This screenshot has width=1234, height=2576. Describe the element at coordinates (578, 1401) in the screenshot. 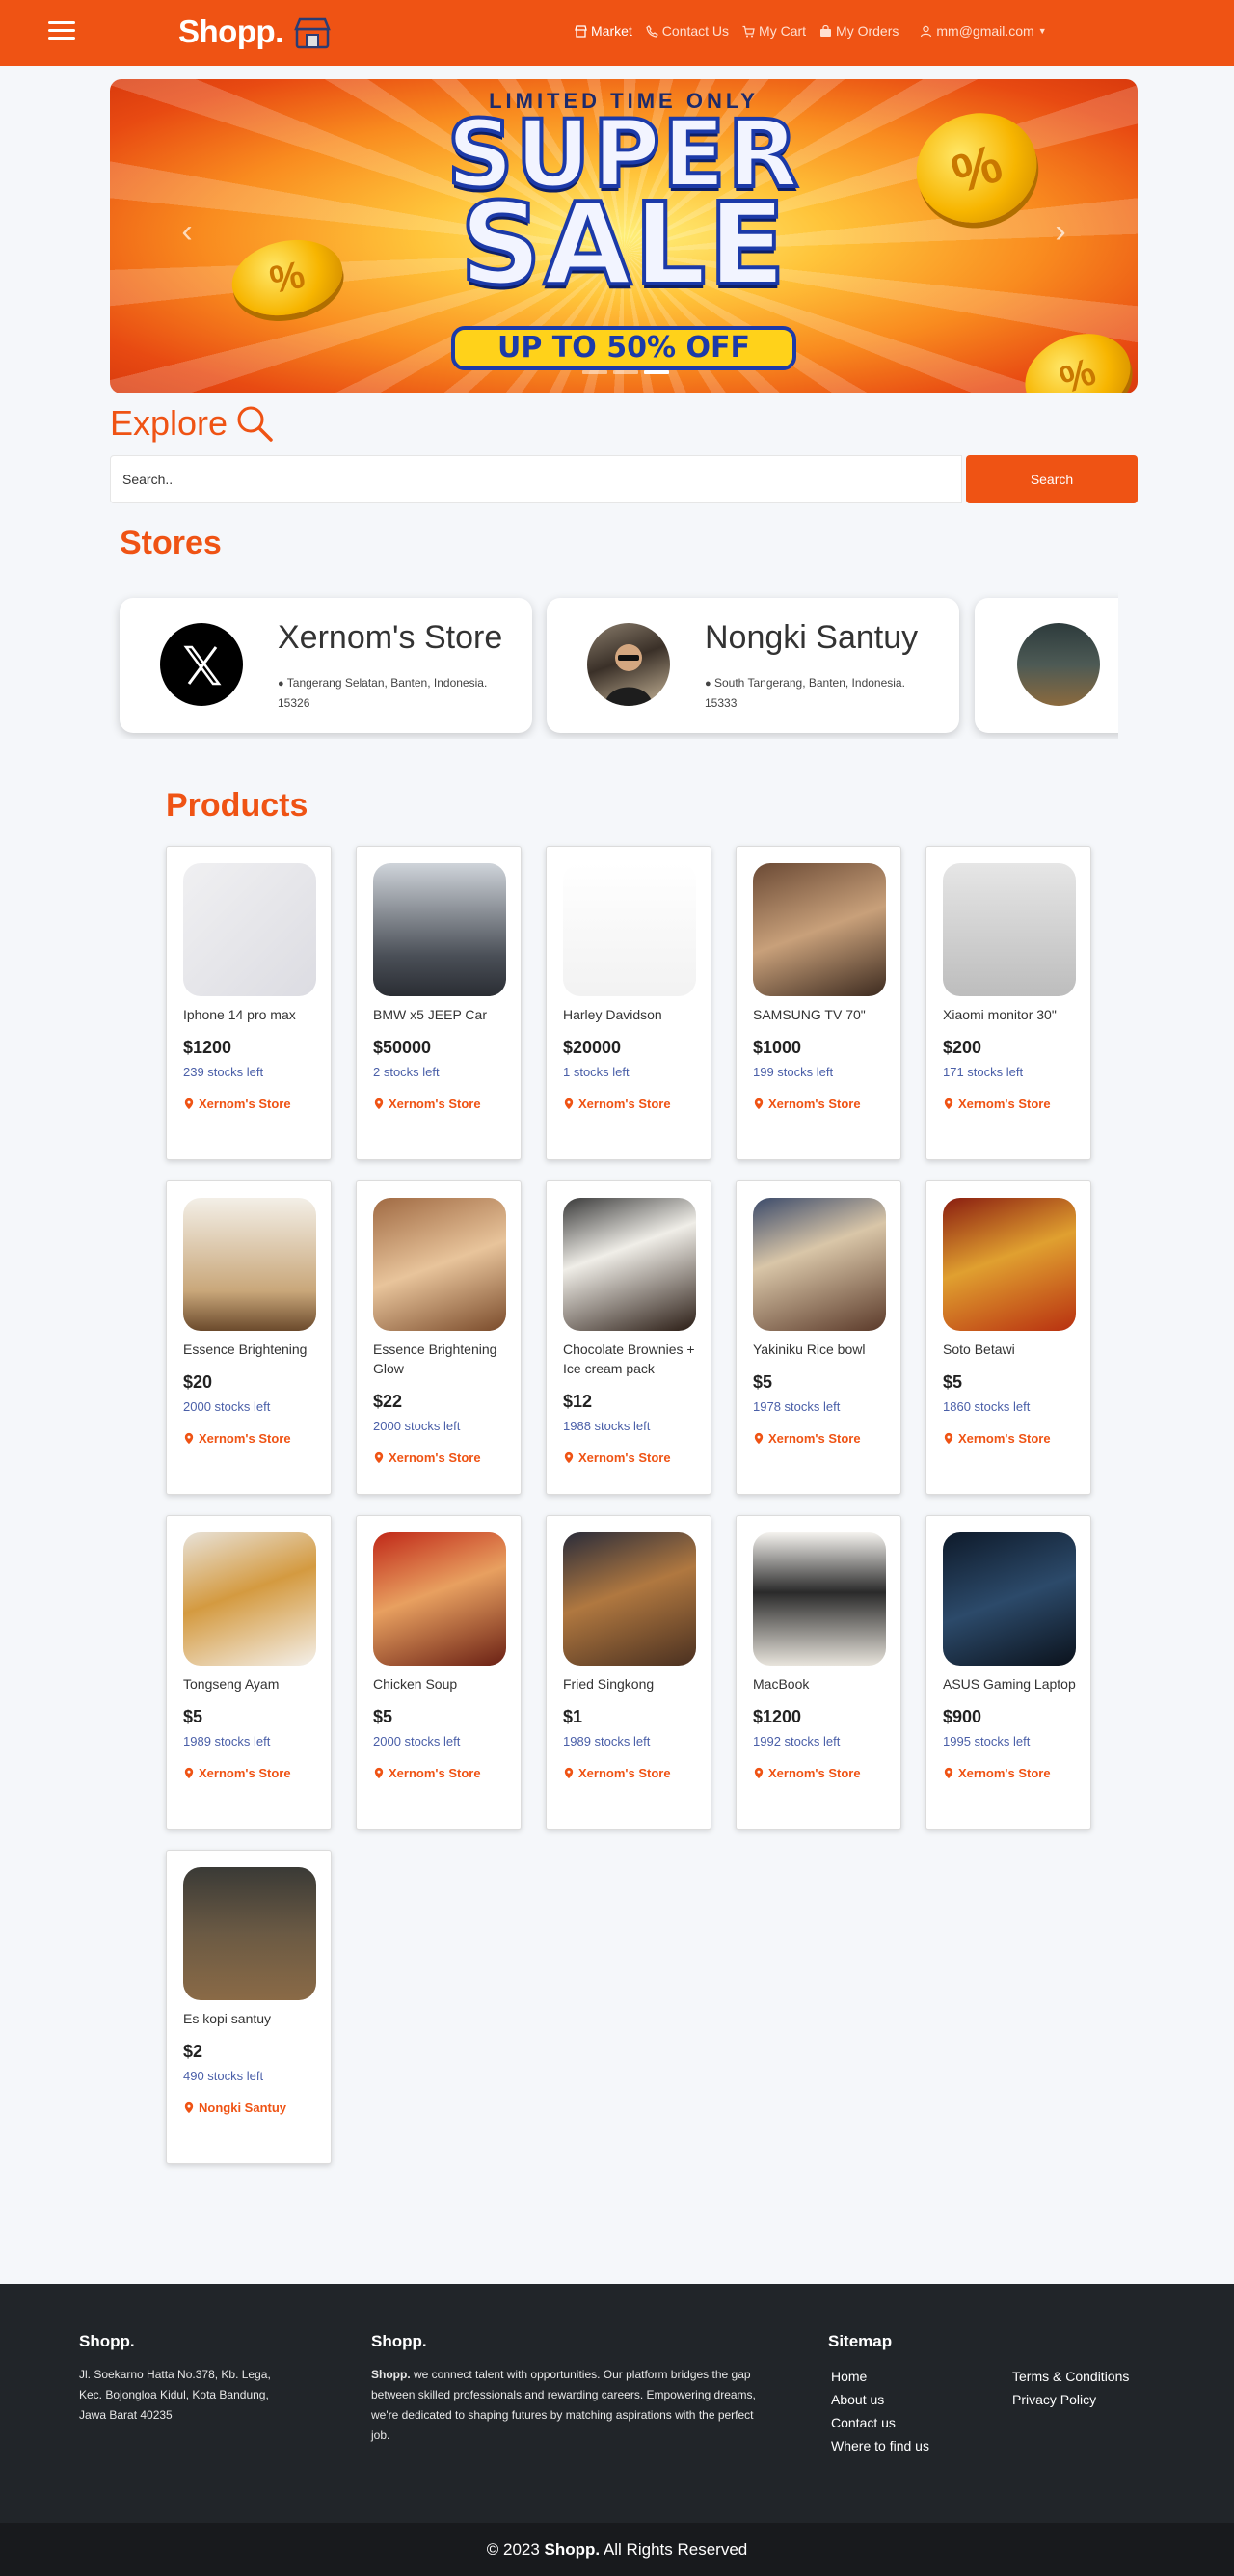

I see `product-price: $12` at that location.